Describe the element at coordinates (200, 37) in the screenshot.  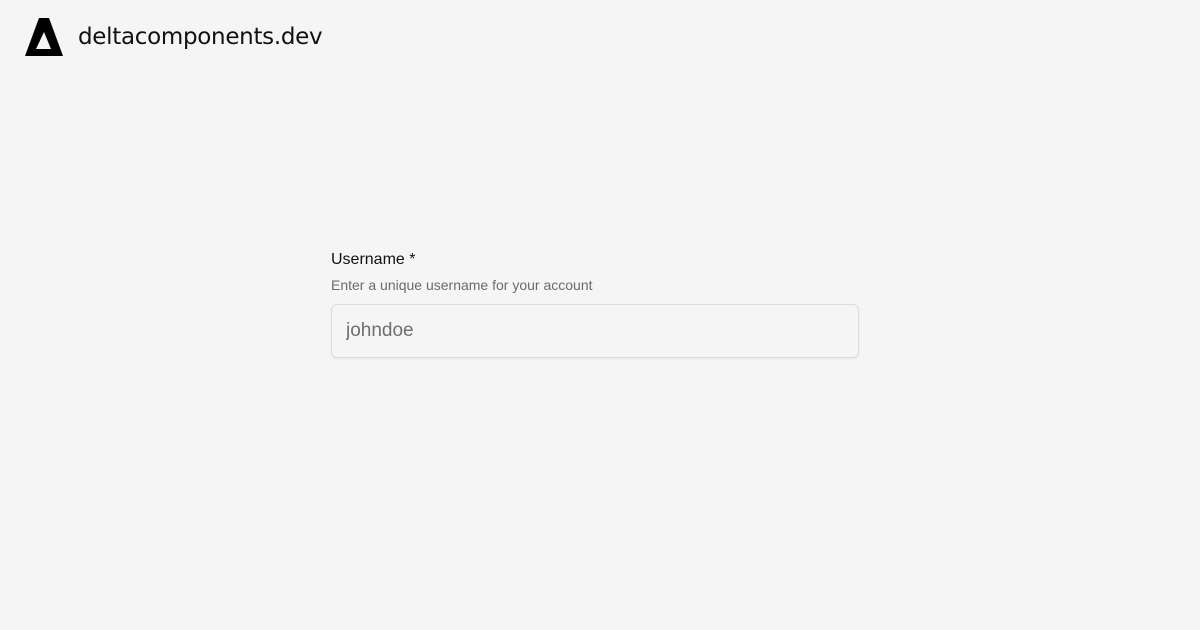
I see `brand-name: deltacomponents.dev` at that location.